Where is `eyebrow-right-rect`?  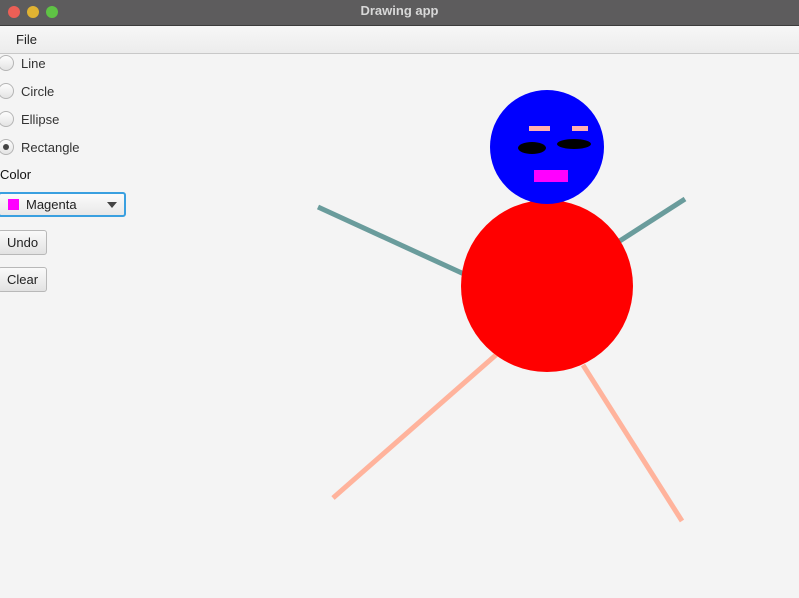 eyebrow-right-rect is located at coordinates (580, 128).